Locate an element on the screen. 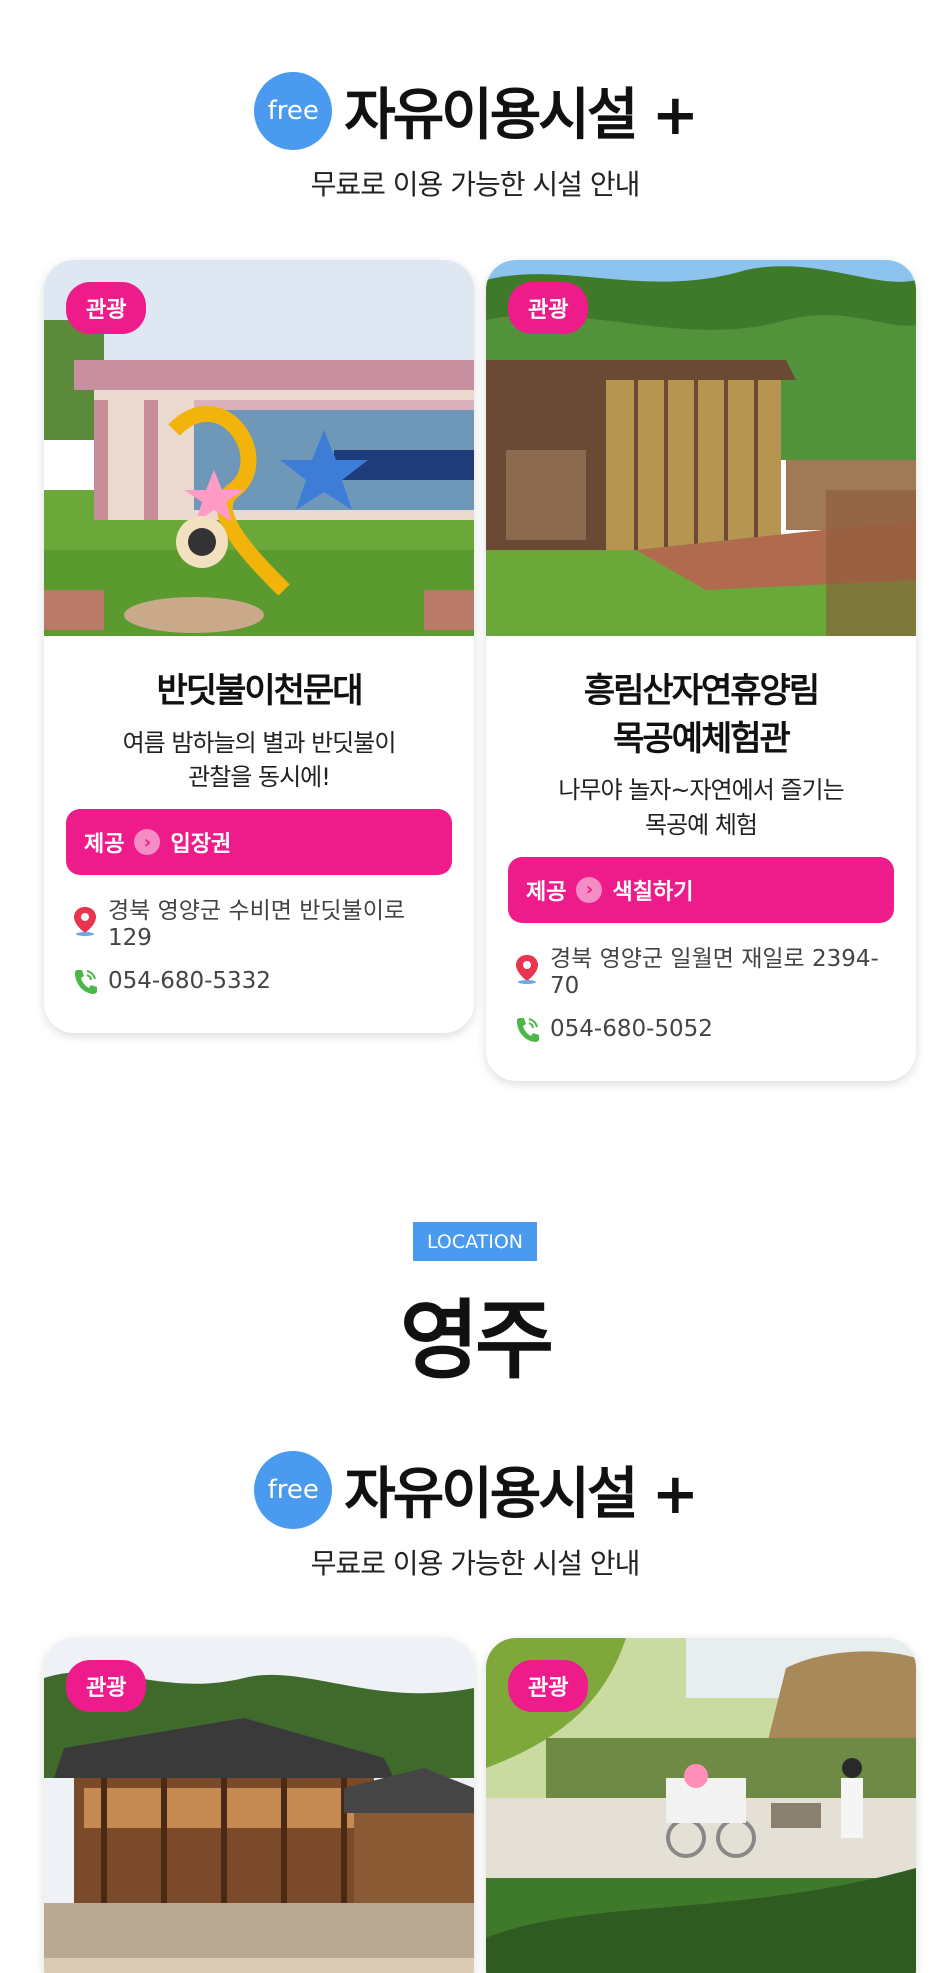  facility-card-hanok: 관광 is located at coordinates (259, 1805).